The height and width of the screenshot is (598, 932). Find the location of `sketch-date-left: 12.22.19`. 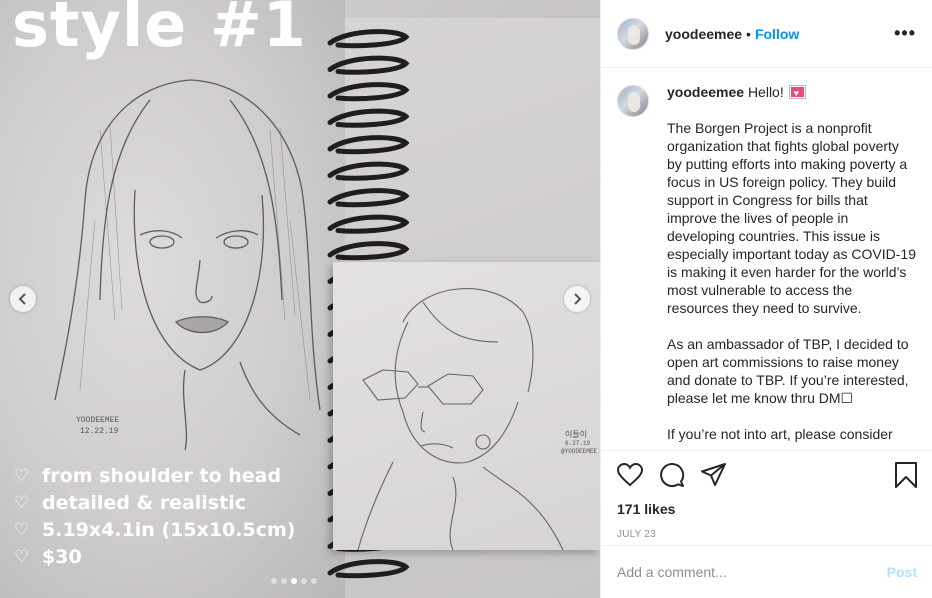

sketch-date-left: 12.22.19 is located at coordinates (99, 431).